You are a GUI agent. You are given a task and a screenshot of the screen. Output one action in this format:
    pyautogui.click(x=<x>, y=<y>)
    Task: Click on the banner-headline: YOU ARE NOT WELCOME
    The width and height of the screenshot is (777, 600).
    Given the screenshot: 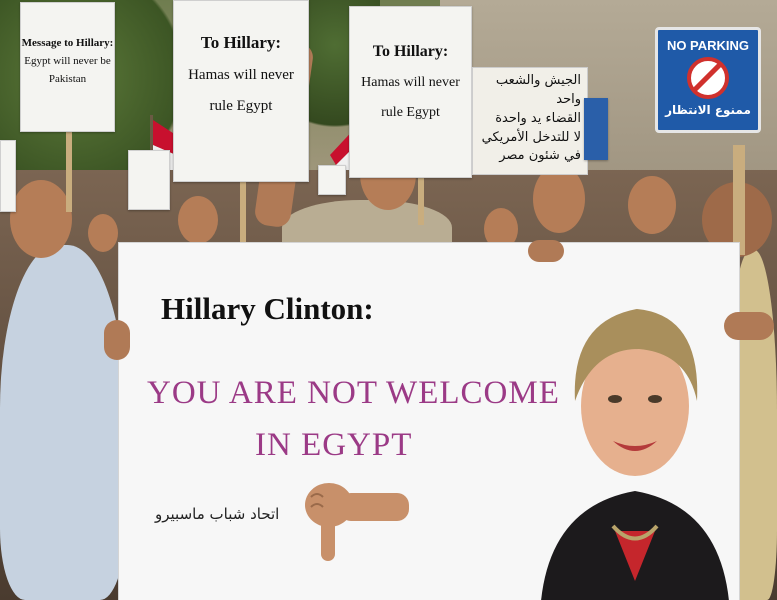 What is the action you would take?
    pyautogui.click(x=353, y=393)
    